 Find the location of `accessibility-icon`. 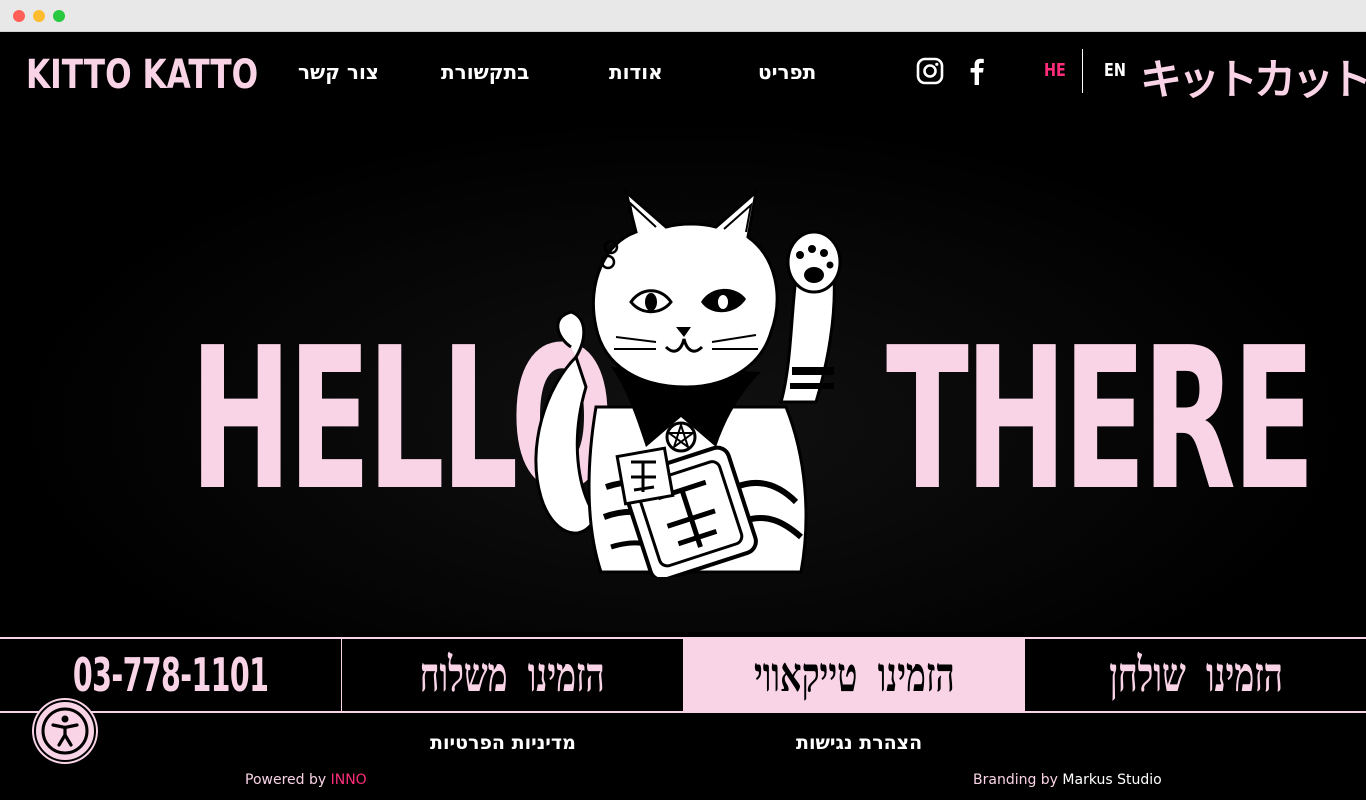

accessibility-icon is located at coordinates (65, 731).